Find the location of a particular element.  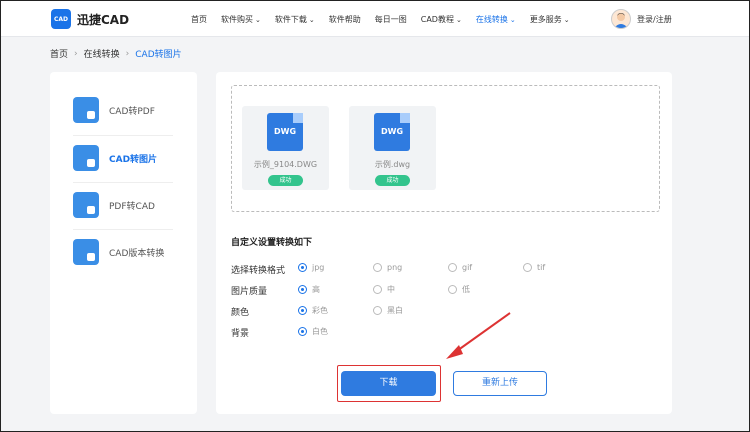

sidebar-item-cad-version: CAD版本转换 is located at coordinates (124, 252).